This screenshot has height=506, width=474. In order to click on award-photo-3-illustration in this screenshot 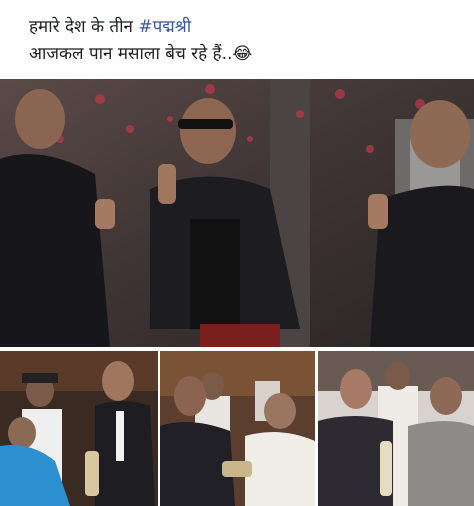, I will do `click(396, 428)`.